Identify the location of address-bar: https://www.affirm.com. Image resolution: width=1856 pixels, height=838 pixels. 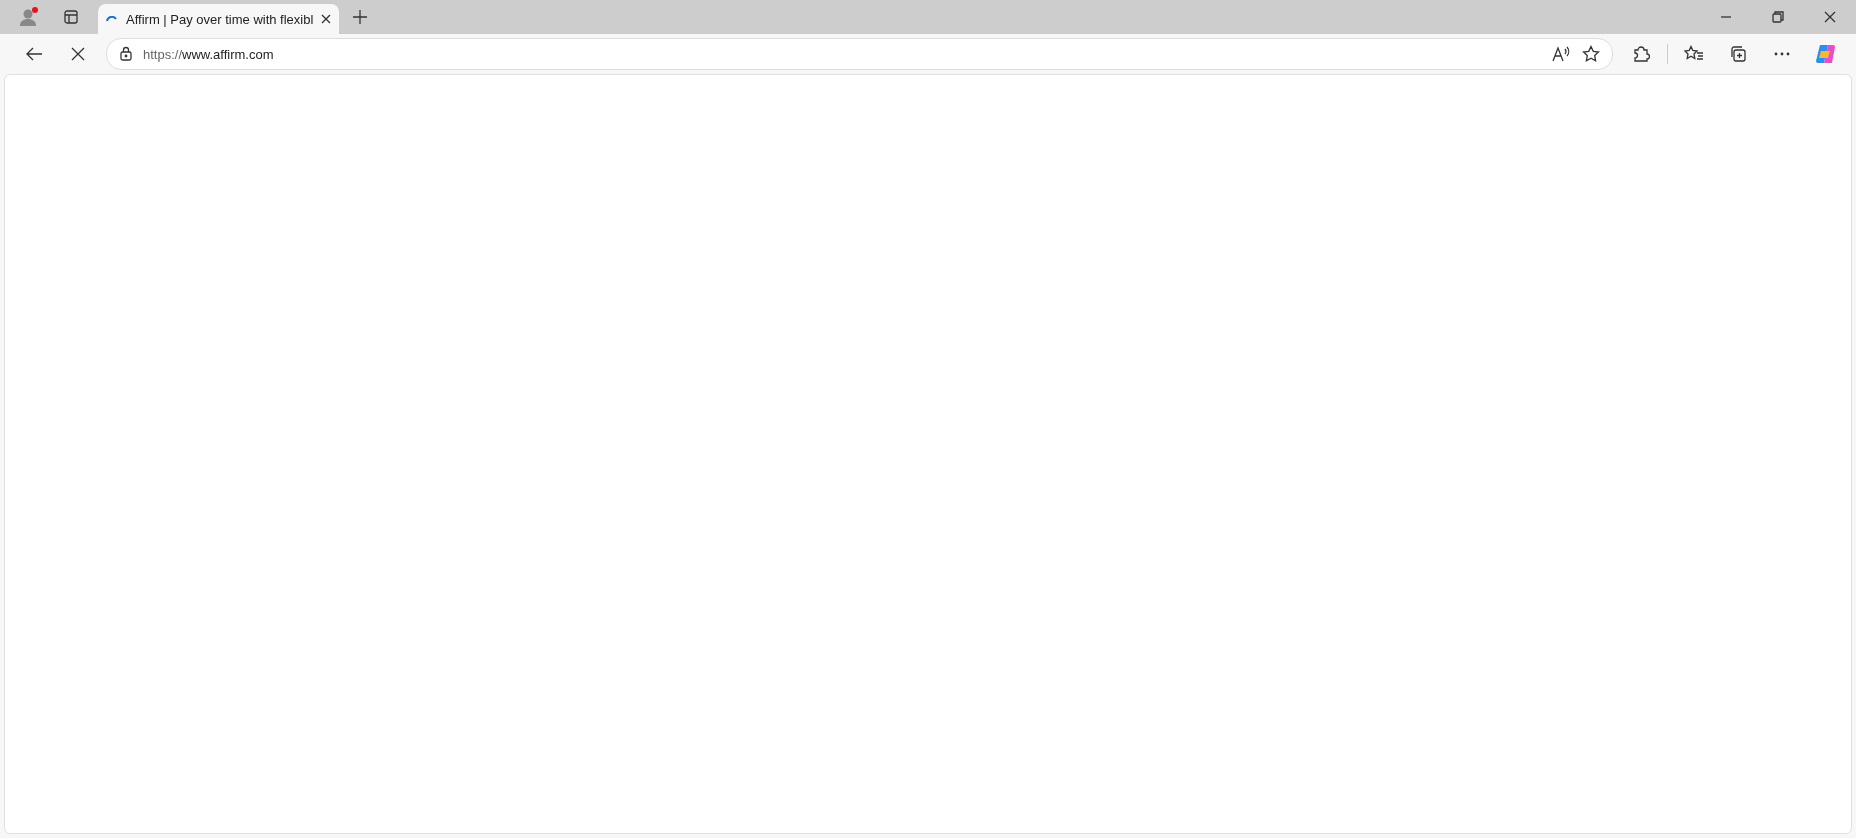
(859, 54).